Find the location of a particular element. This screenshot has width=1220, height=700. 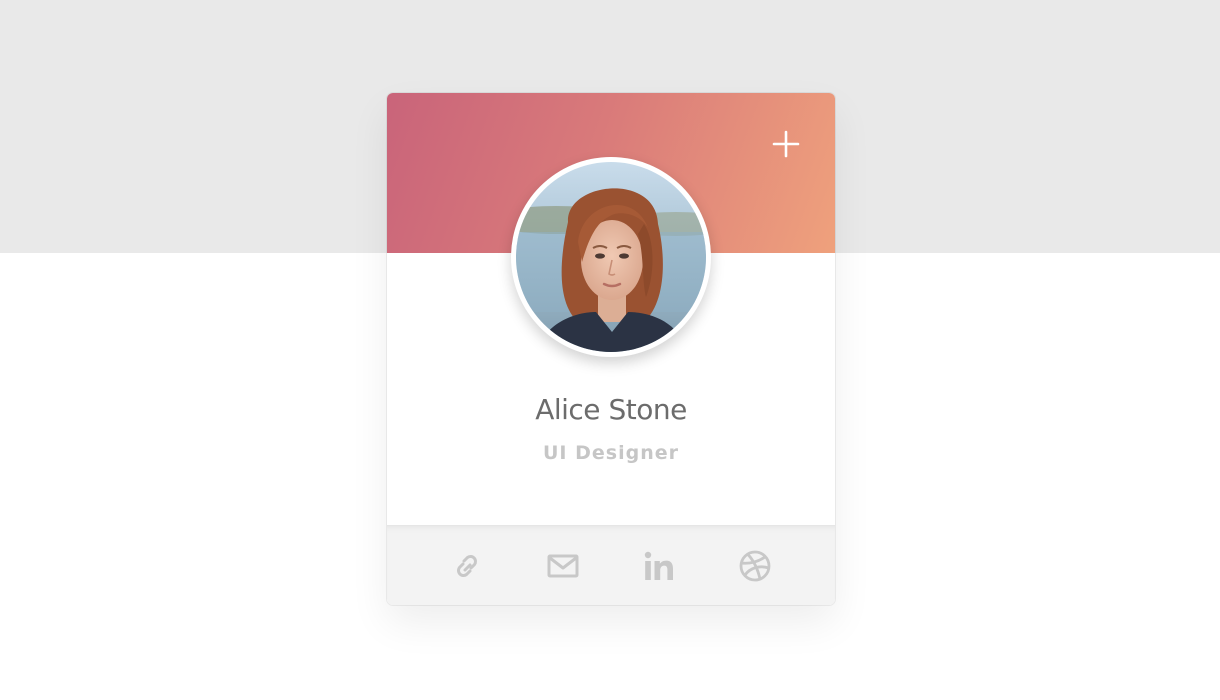

profile-role: UI Designer is located at coordinates (611, 453).